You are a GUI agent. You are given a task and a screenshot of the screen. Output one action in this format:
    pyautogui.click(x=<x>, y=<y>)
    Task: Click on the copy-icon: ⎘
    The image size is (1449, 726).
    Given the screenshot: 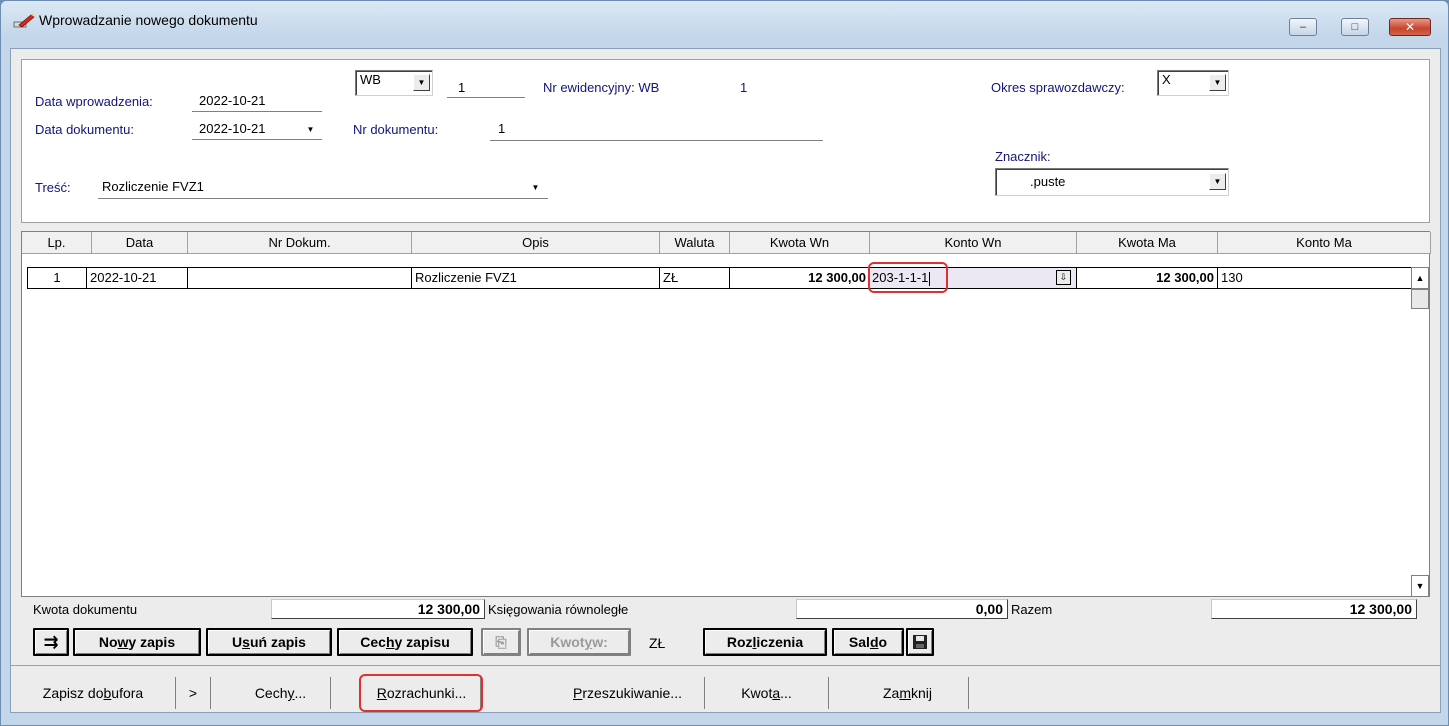 What is the action you would take?
    pyautogui.click(x=501, y=641)
    